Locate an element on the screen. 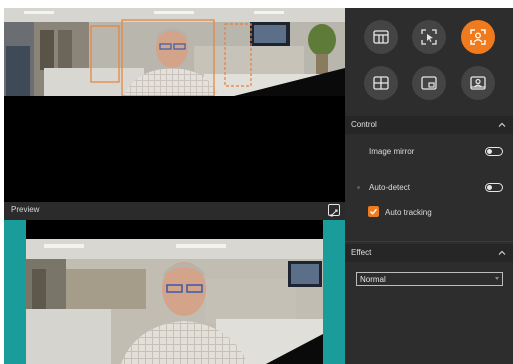 This screenshot has height=364, width=513. layout-button-pip is located at coordinates (429, 83).